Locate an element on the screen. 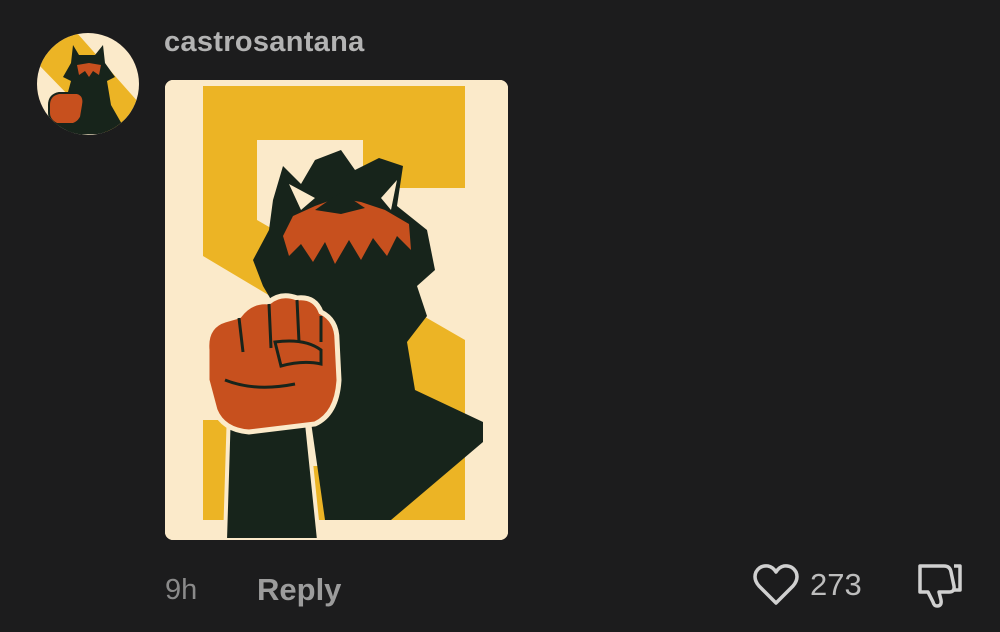 This screenshot has width=1000, height=632. avatar is located at coordinates (88, 84).